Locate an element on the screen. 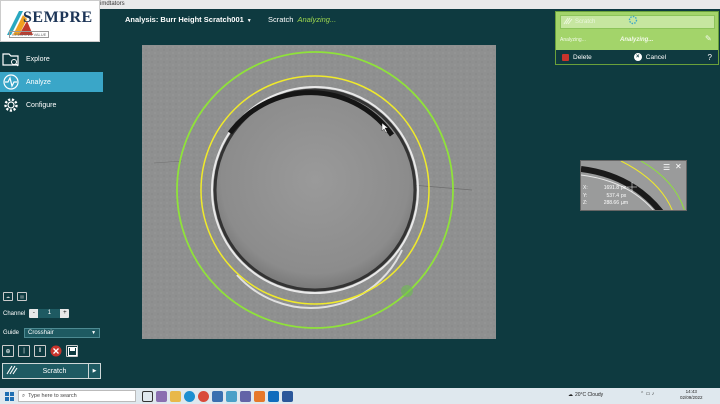 This screenshot has width=720, height=404. logo-tagline: CREATING VALUE is located at coordinates (29, 34).